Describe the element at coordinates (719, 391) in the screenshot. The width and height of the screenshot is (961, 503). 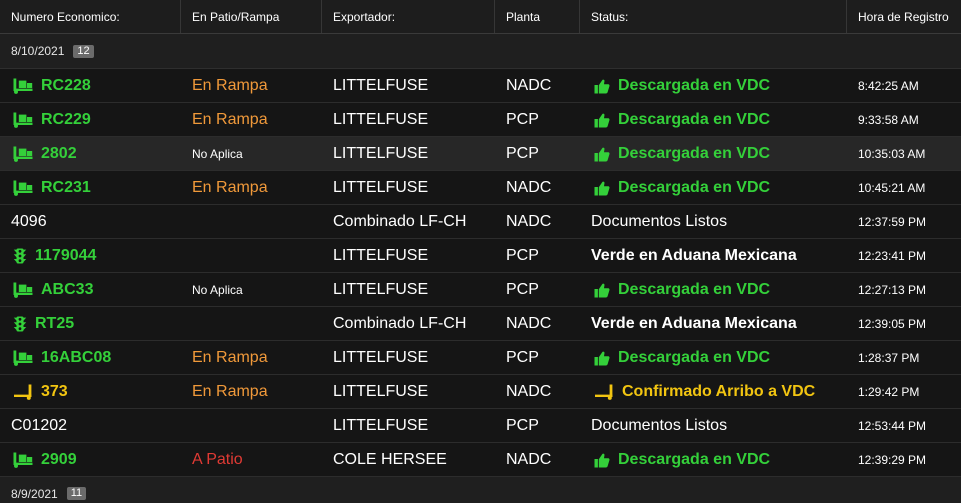
I see `status-value: Confirmado Arribo a VDC` at that location.